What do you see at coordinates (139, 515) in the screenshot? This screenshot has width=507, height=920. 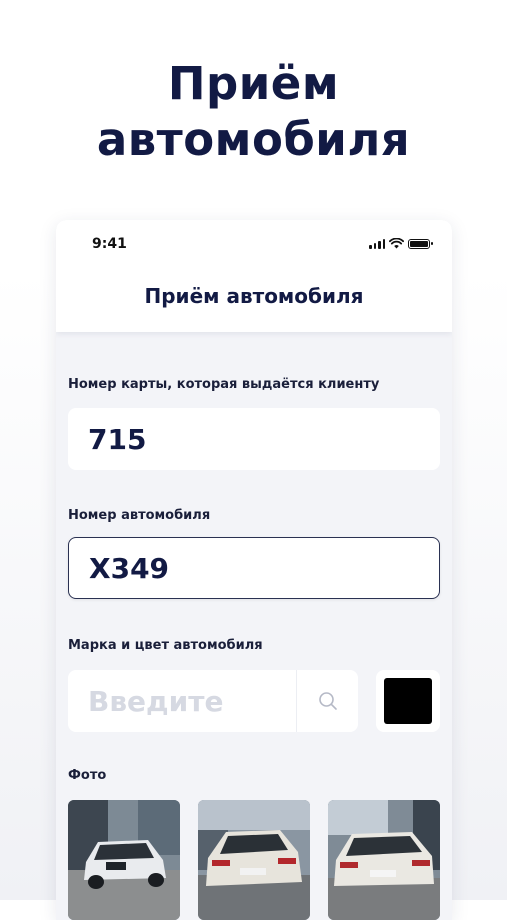 I see `plate-number-label: Номер автомобиля` at bounding box center [139, 515].